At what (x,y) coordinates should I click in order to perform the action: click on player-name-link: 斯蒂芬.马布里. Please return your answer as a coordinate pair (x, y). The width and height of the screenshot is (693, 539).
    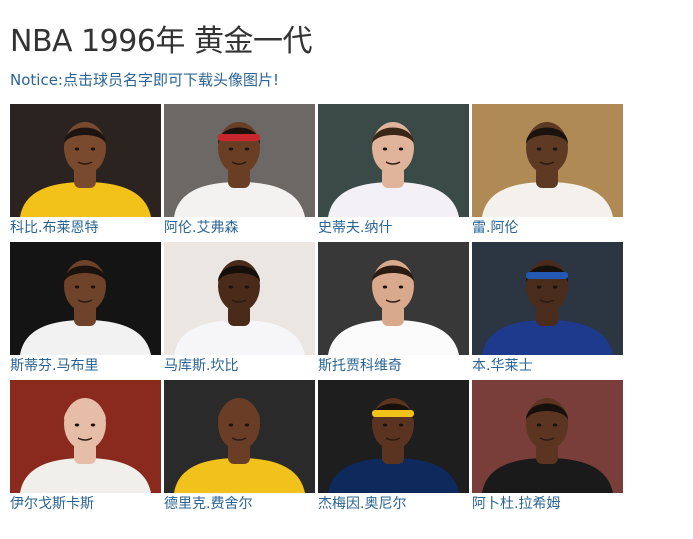
    Looking at the image, I should click on (54, 366).